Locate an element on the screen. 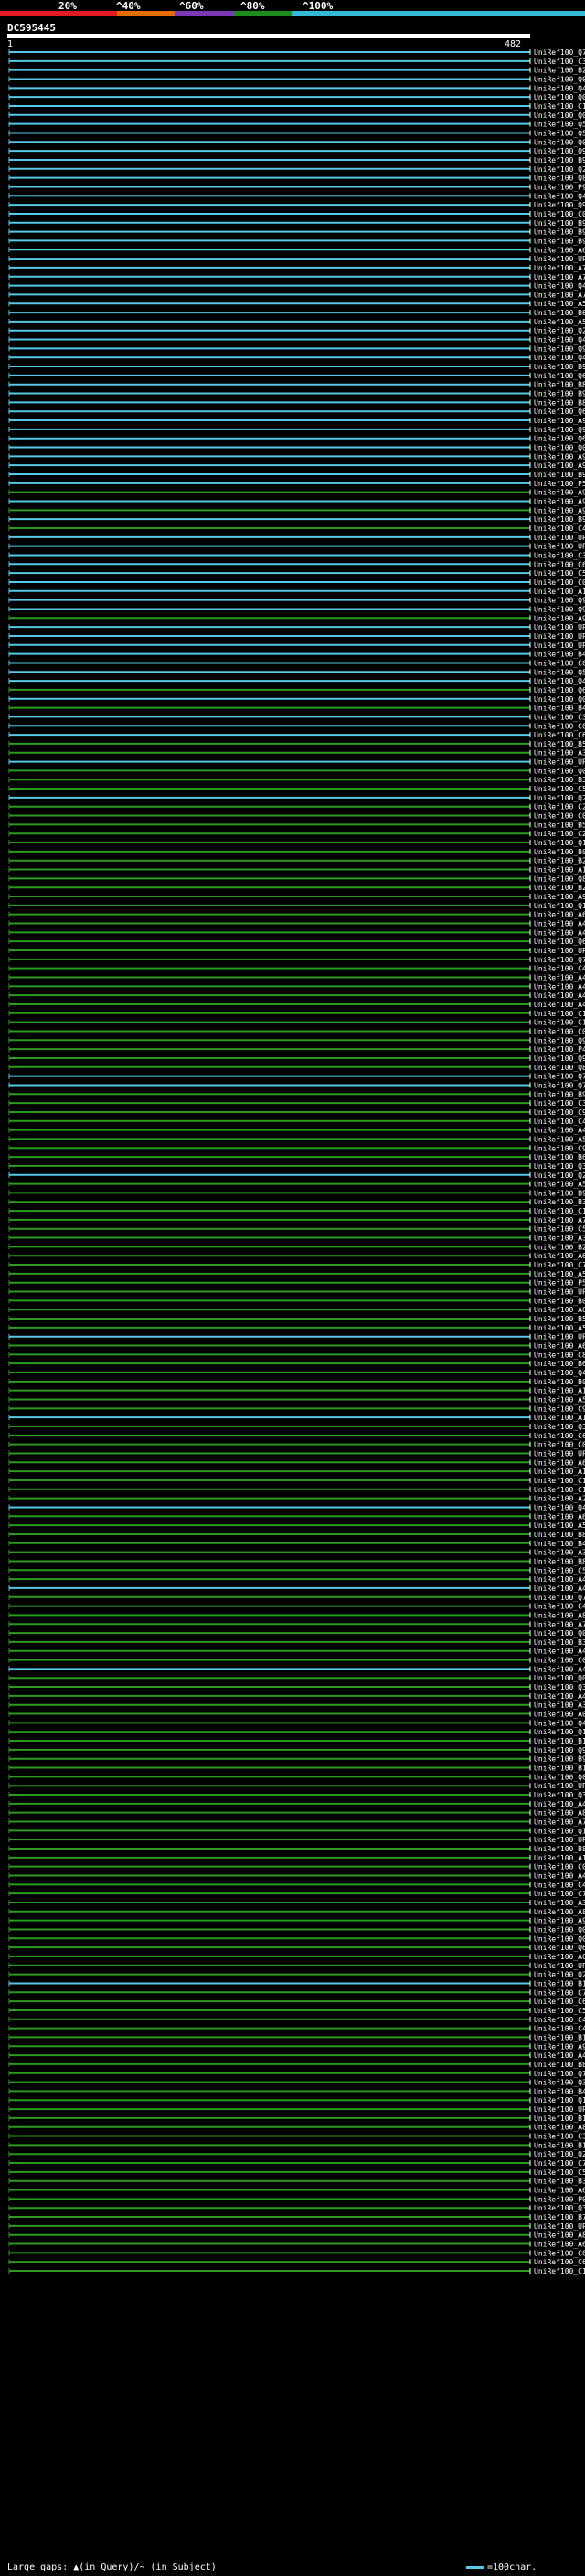 The image size is (585, 2576). hit-row: UniRef100_B2VQE0 is located at coordinates (297, 71).